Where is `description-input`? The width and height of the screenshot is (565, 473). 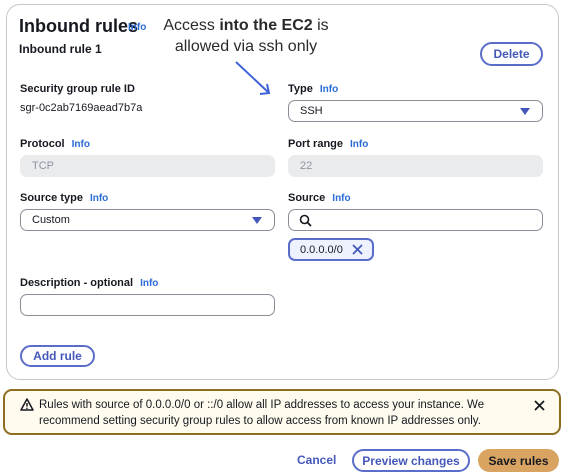 description-input is located at coordinates (147, 305).